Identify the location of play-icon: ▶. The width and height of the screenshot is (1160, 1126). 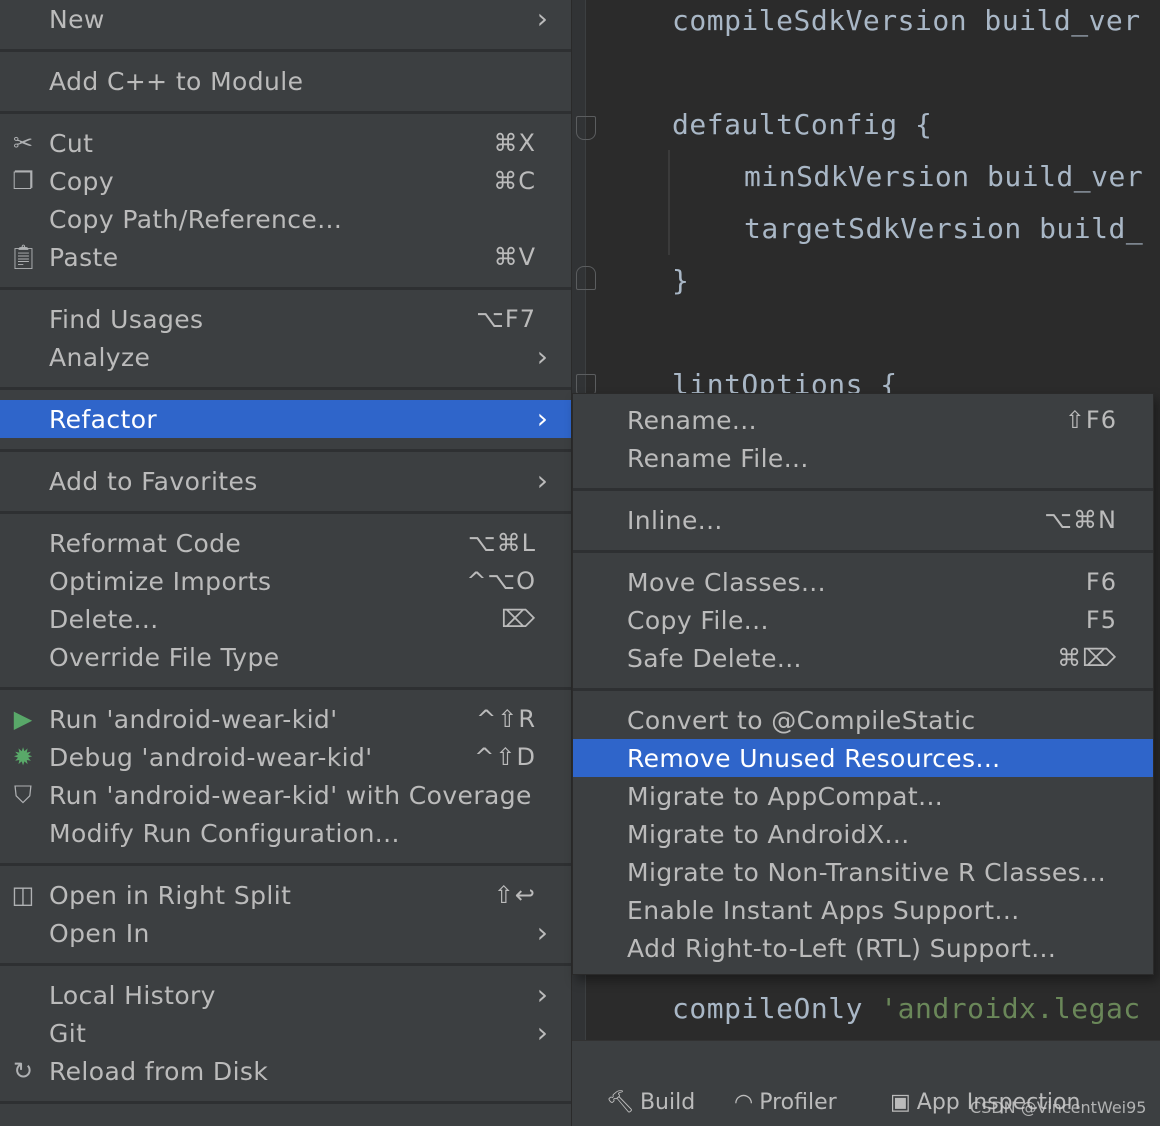
(23, 719).